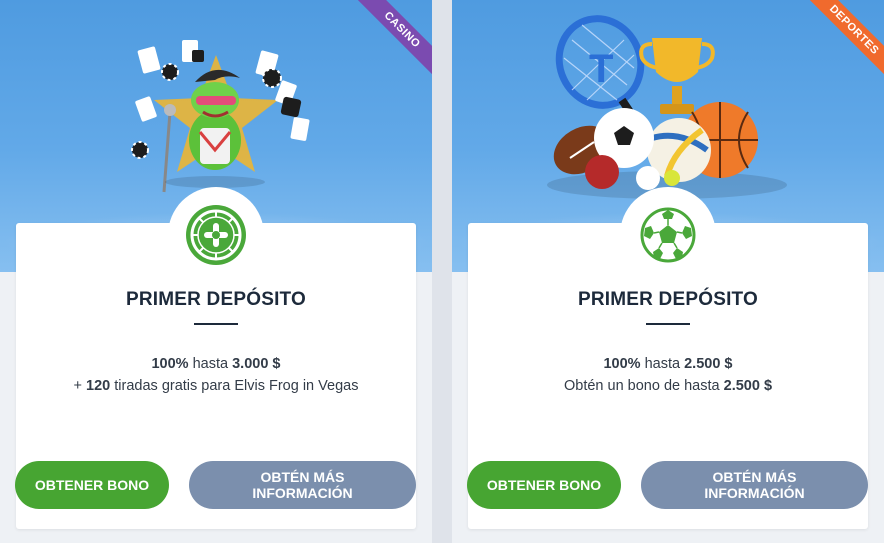 The width and height of the screenshot is (884, 543). I want to click on casino-ribbon: CASINO, so click(392, 40).